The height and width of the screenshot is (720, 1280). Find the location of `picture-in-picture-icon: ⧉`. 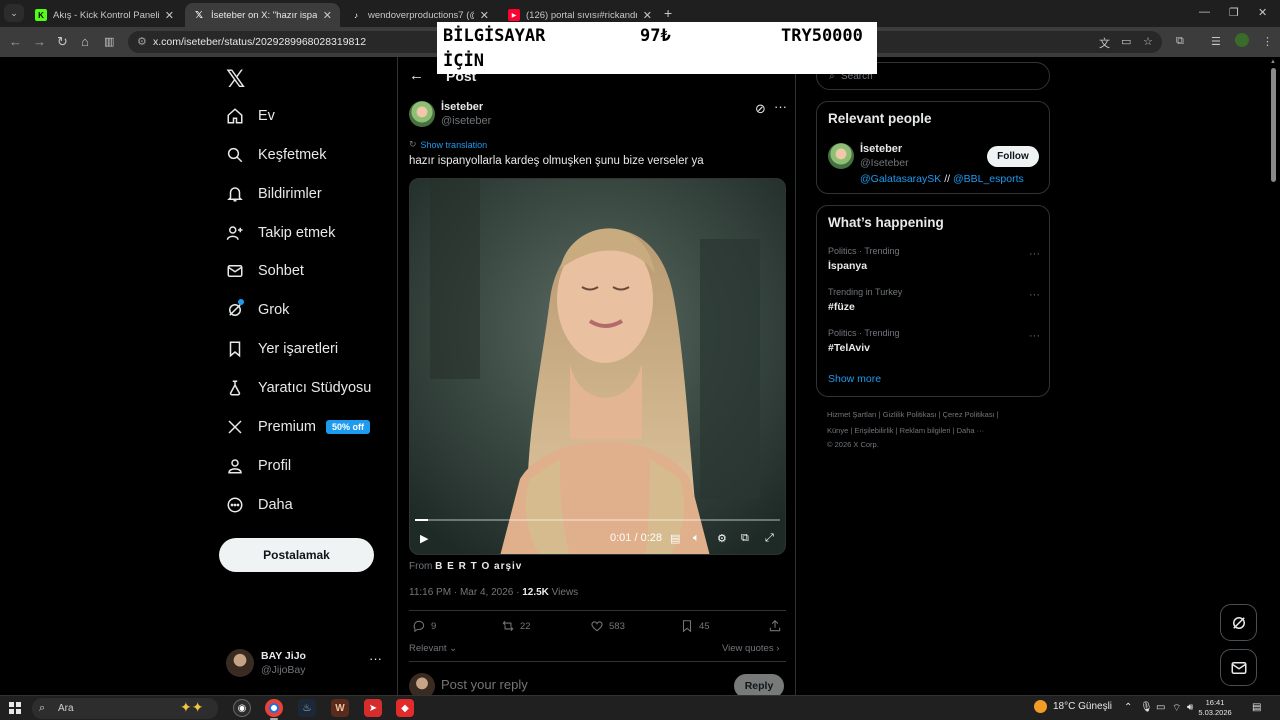

picture-in-picture-icon: ⧉ is located at coordinates (745, 538).